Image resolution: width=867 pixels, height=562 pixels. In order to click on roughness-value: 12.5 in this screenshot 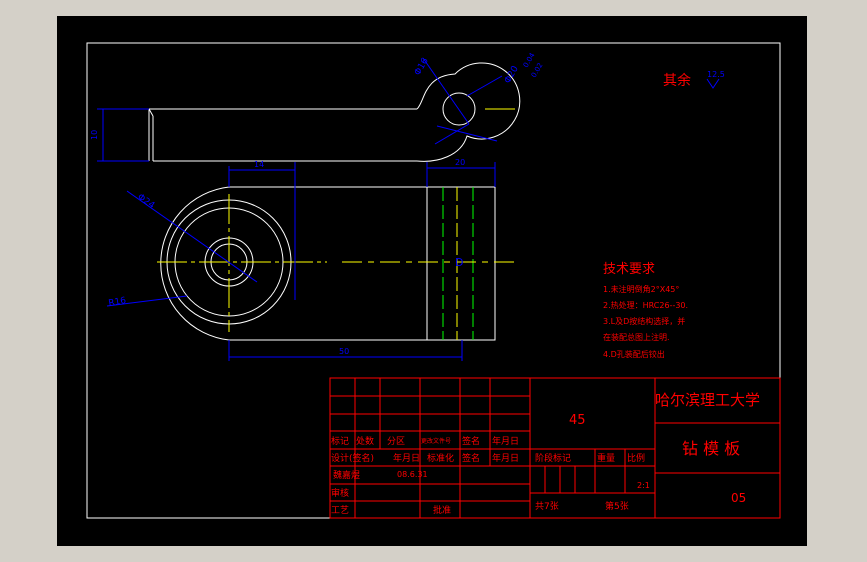, I will do `click(716, 74)`.